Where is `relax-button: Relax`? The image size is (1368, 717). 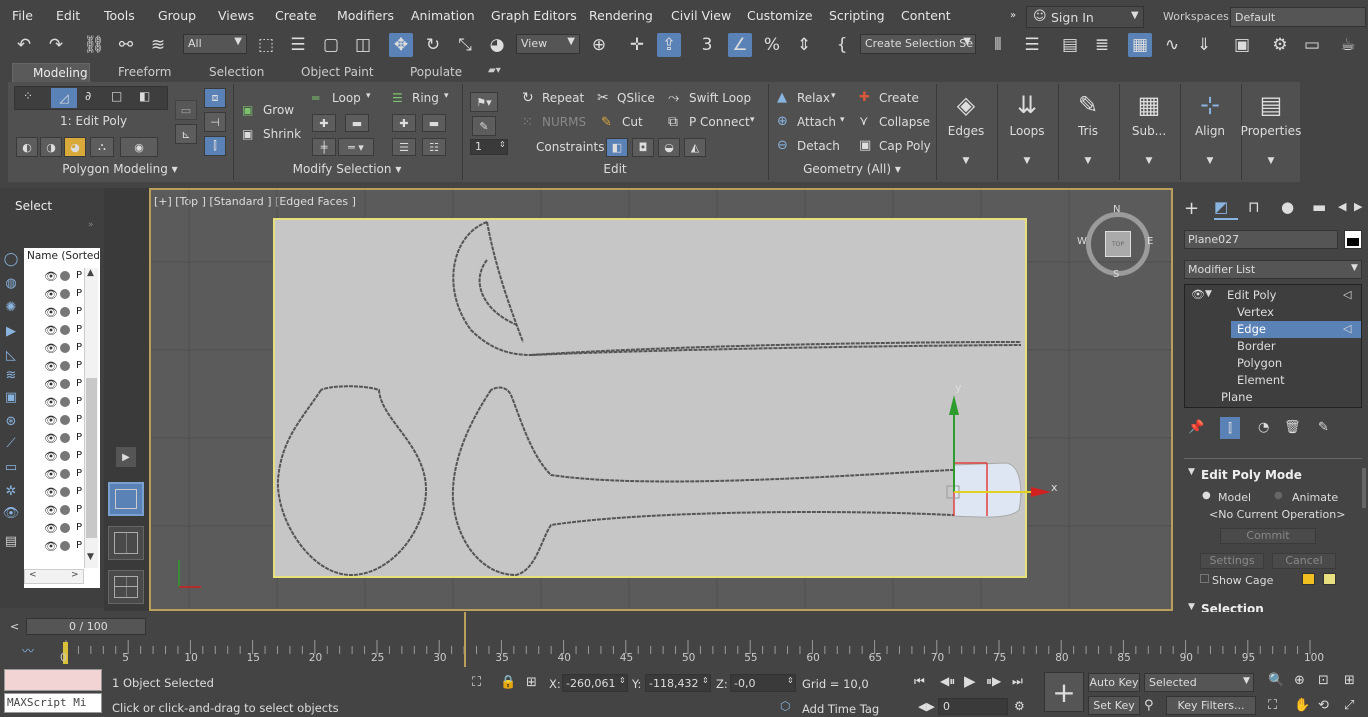
relax-button: Relax is located at coordinates (813, 98).